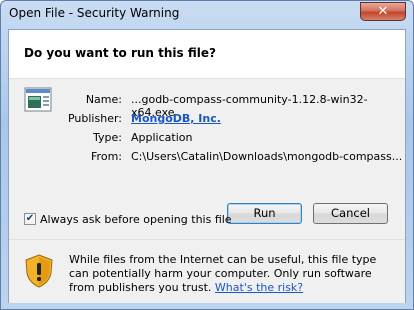  What do you see at coordinates (264, 213) in the screenshot?
I see `run-button: Run` at bounding box center [264, 213].